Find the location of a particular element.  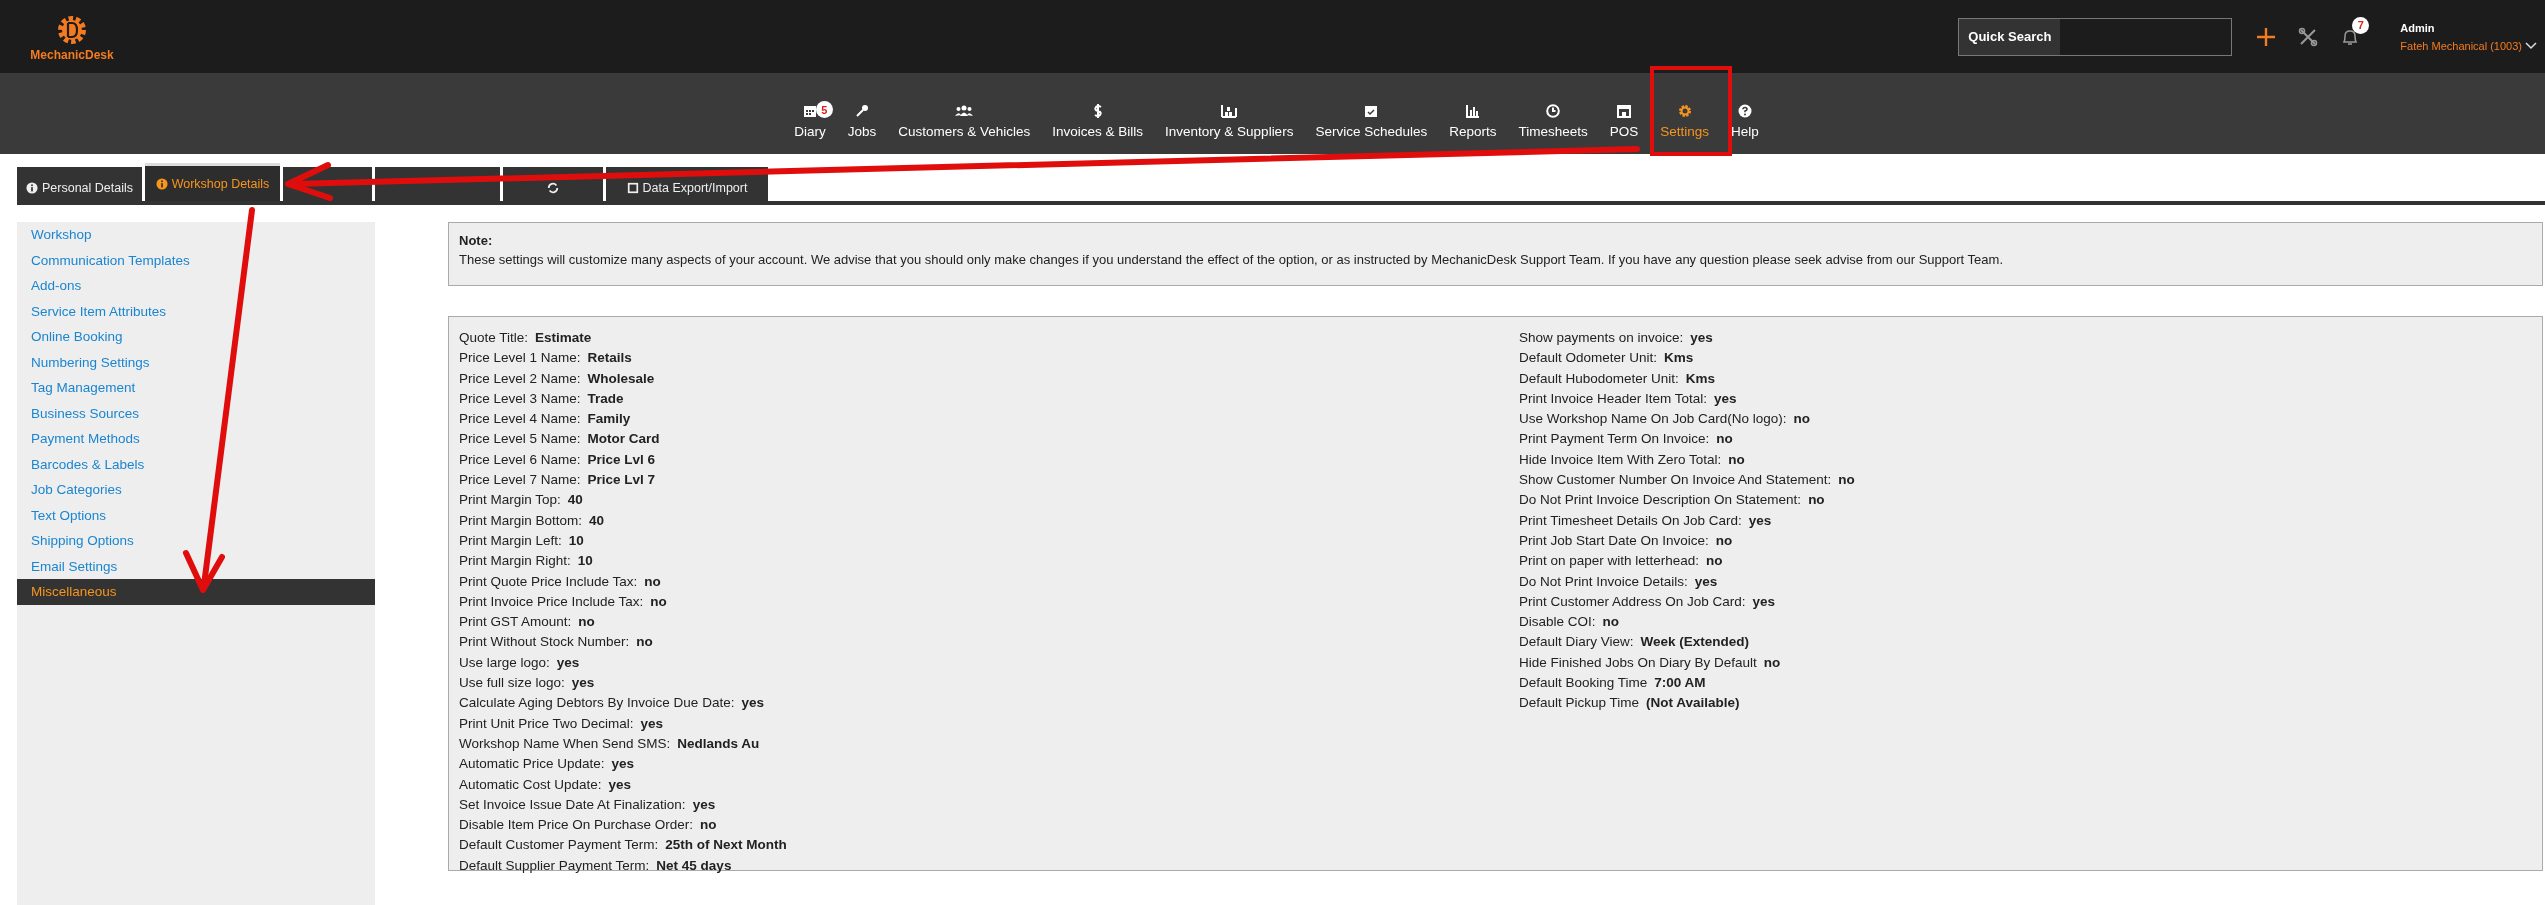

sidebar-link: Service Item Attributes is located at coordinates (196, 311).